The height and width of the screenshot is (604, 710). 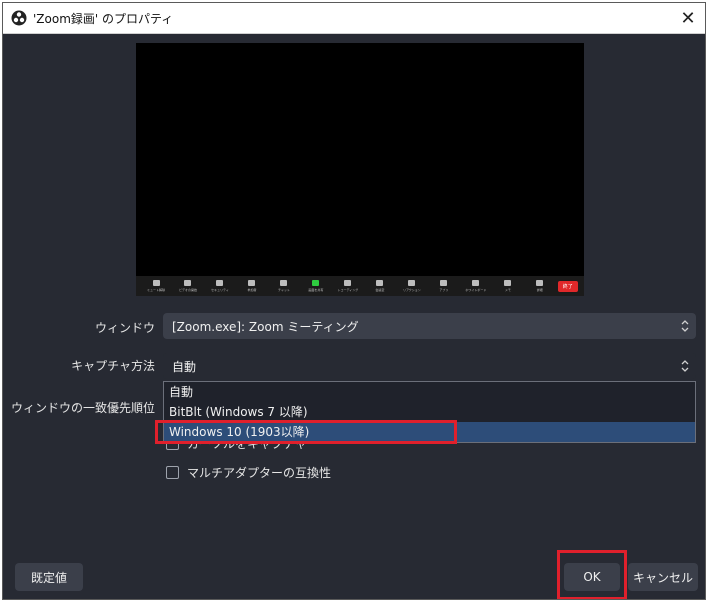 I want to click on zoom-toolbar-label: メモ, so click(x=507, y=290).